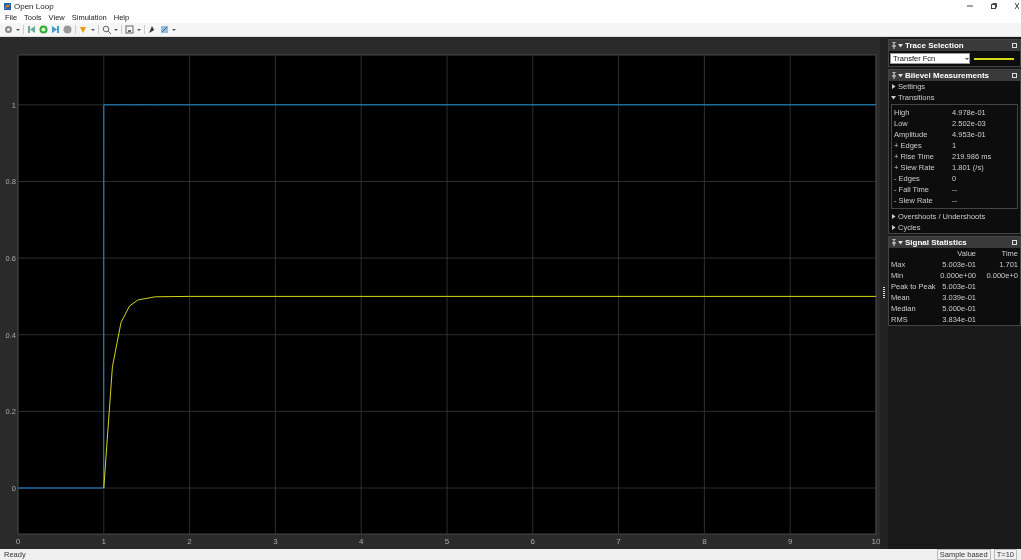 The width and height of the screenshot is (1021, 560). What do you see at coordinates (43, 29) in the screenshot?
I see `run-icon` at bounding box center [43, 29].